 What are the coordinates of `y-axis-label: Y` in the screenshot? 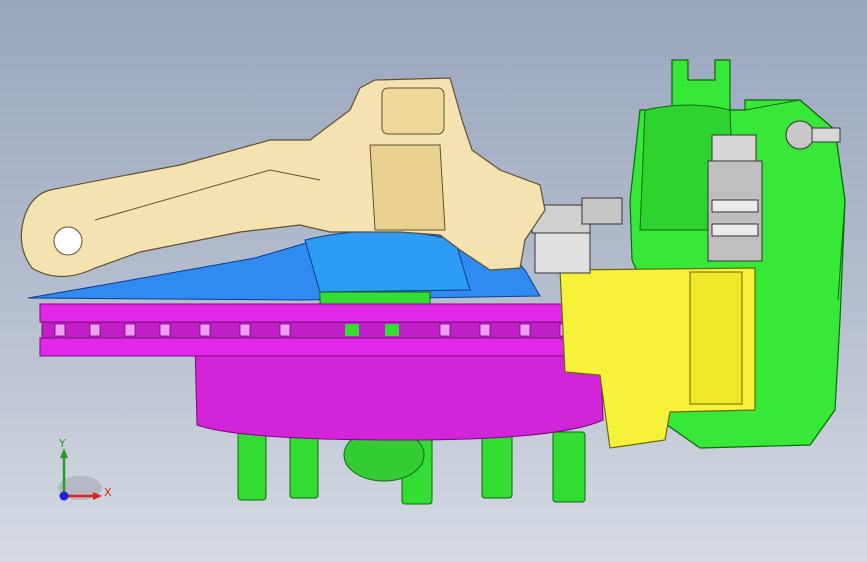 It's located at (62, 443).